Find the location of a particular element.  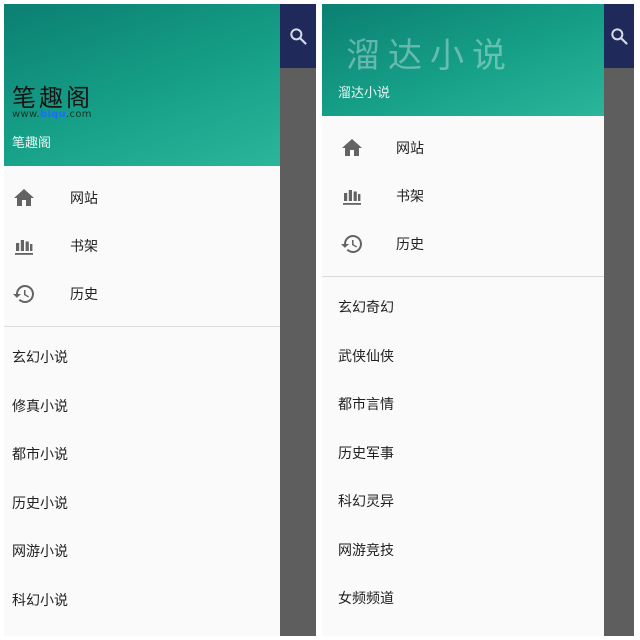

logo-url-suffix: .com is located at coordinates (79, 114).